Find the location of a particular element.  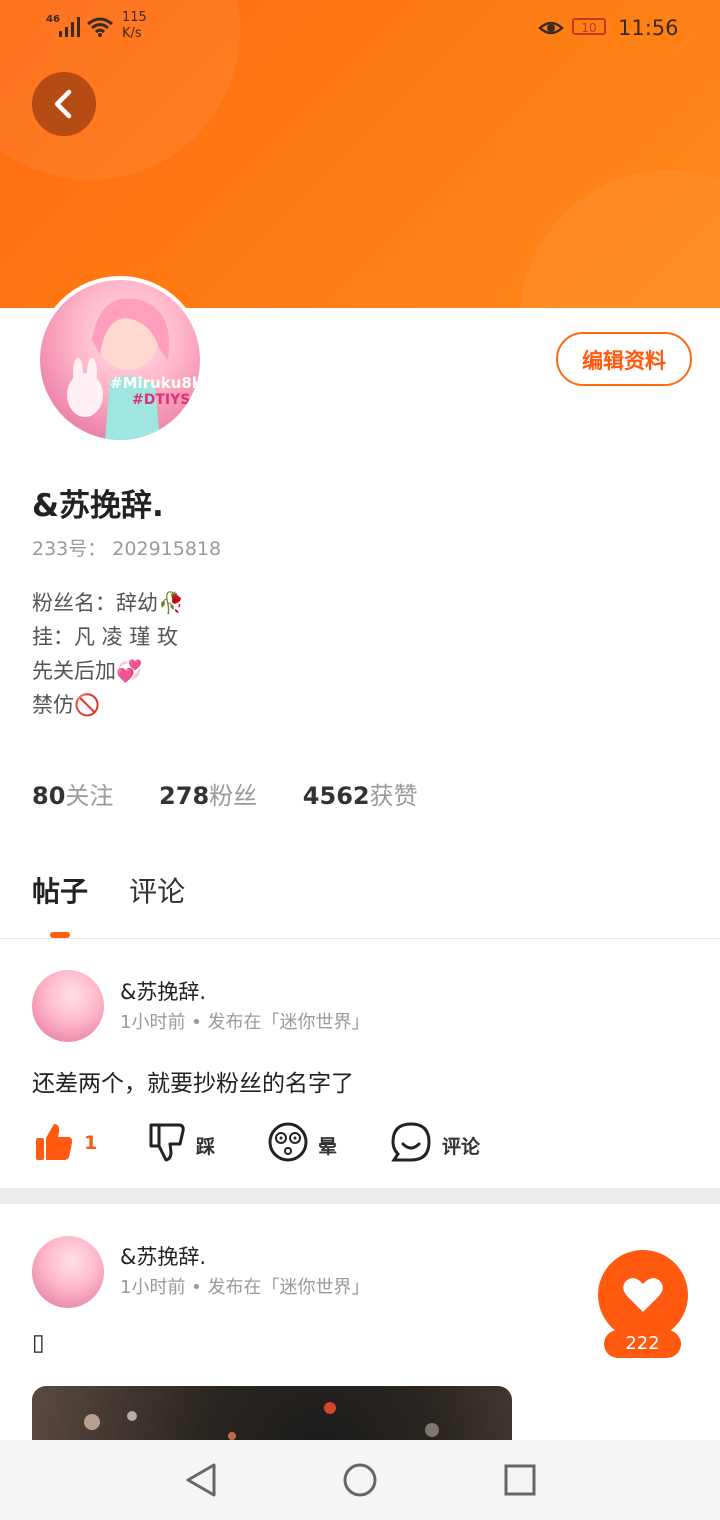

status-bar: 46 115 K/s 10 11:56 is located at coordinates (360, 28).